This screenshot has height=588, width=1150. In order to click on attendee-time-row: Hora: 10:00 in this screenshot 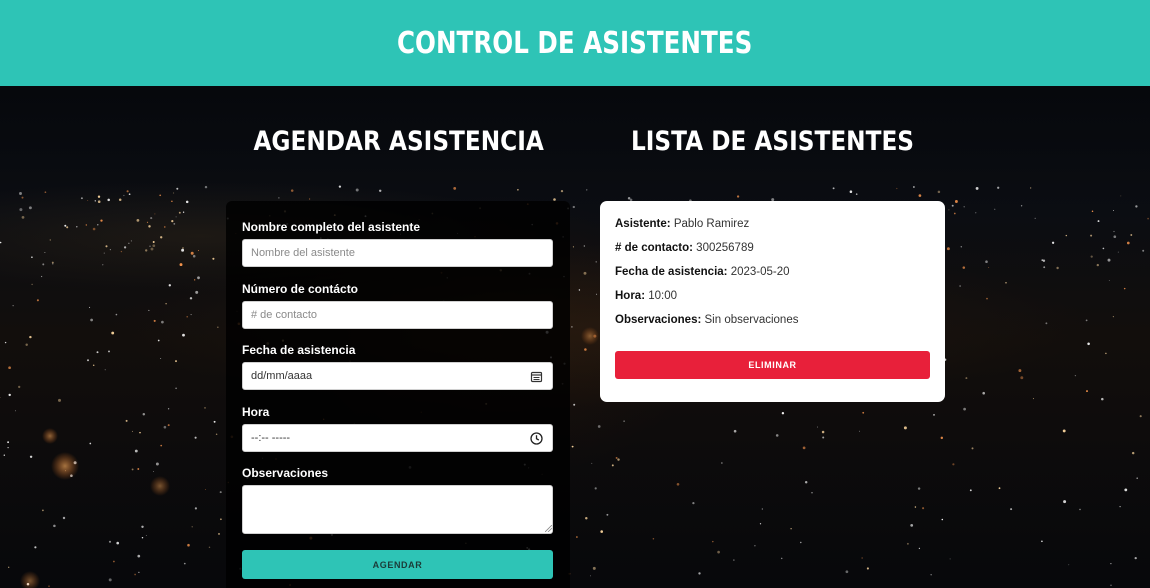, I will do `click(646, 296)`.